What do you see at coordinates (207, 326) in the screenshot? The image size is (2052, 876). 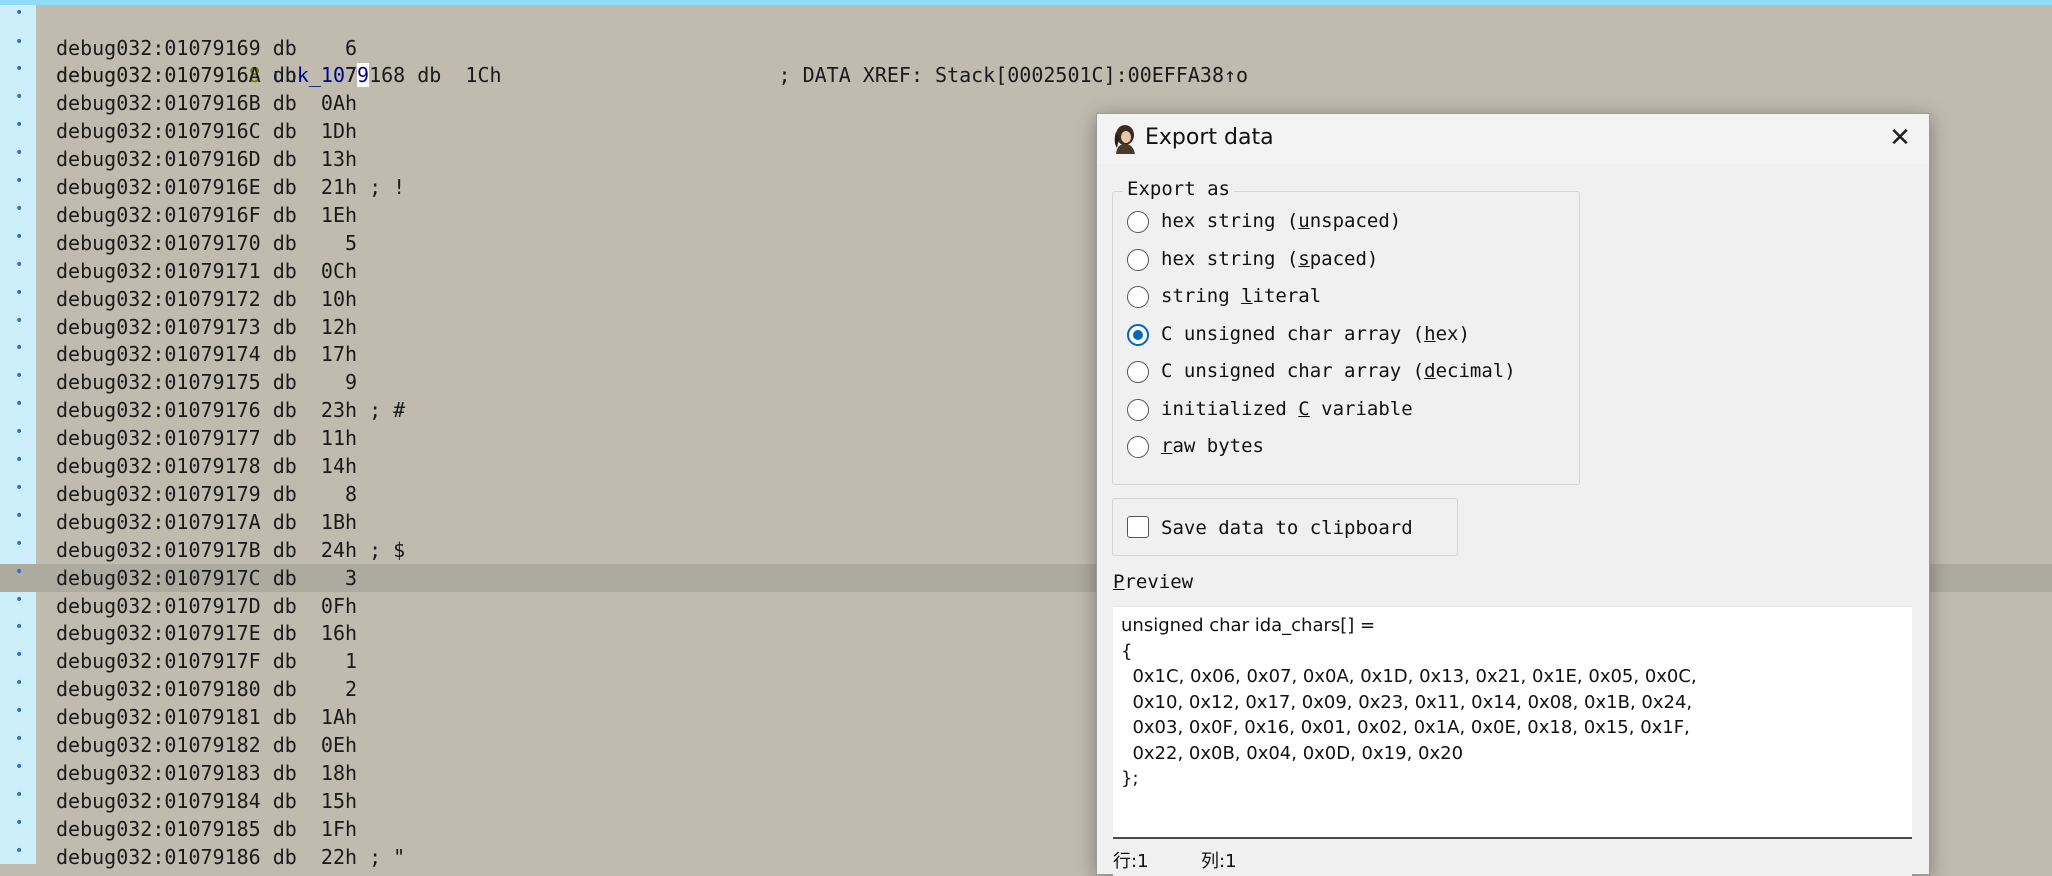 I see `line-text: debug032:01079173 db 12h` at bounding box center [207, 326].